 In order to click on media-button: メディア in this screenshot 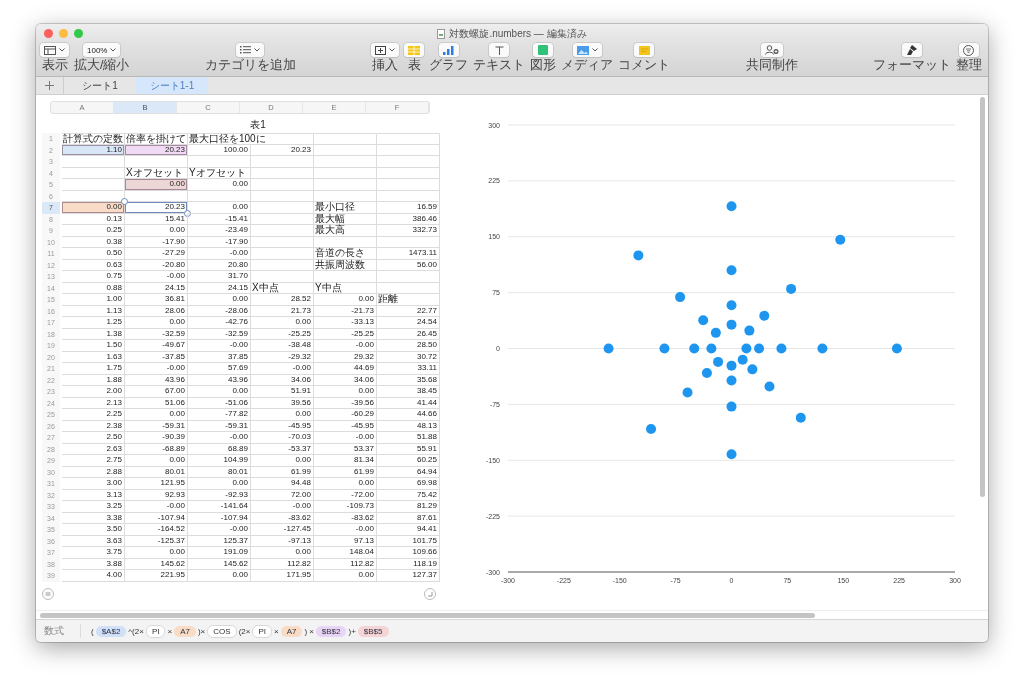, I will do `click(587, 58)`.